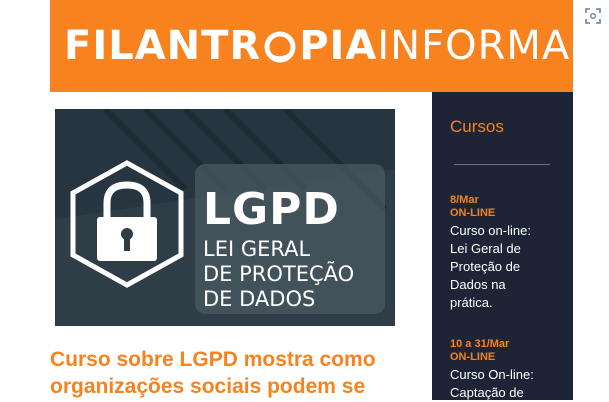 The image size is (609, 402). I want to click on logo-swirl-icon, so click(280, 47).